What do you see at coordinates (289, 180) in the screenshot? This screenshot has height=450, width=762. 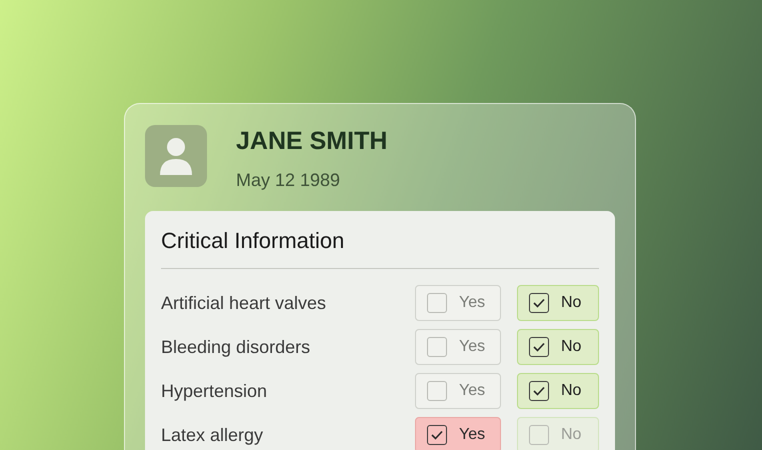 I see `birth-date: May 12 1989` at bounding box center [289, 180].